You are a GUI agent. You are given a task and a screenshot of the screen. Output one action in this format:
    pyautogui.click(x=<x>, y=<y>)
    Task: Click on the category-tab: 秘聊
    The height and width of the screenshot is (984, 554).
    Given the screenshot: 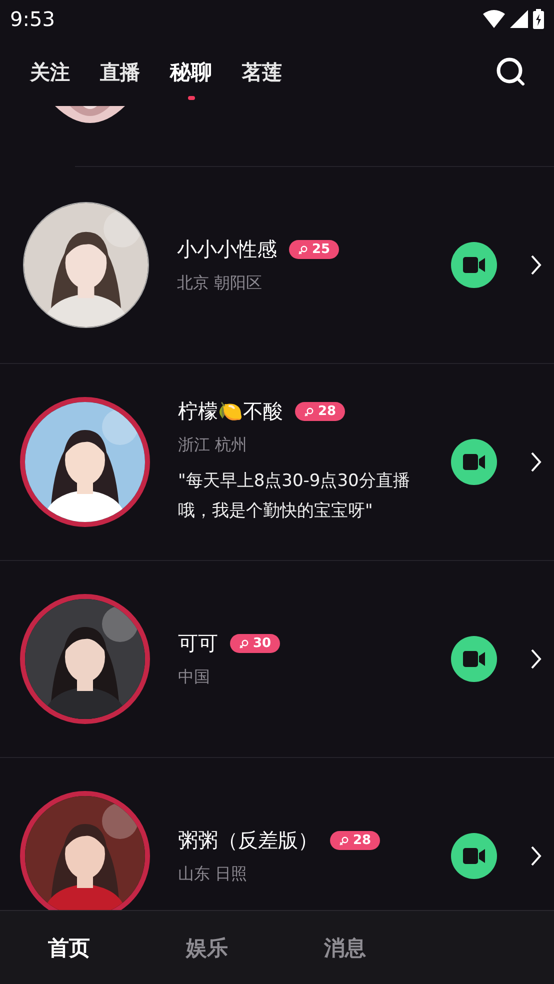 What is the action you would take?
    pyautogui.click(x=191, y=72)
    